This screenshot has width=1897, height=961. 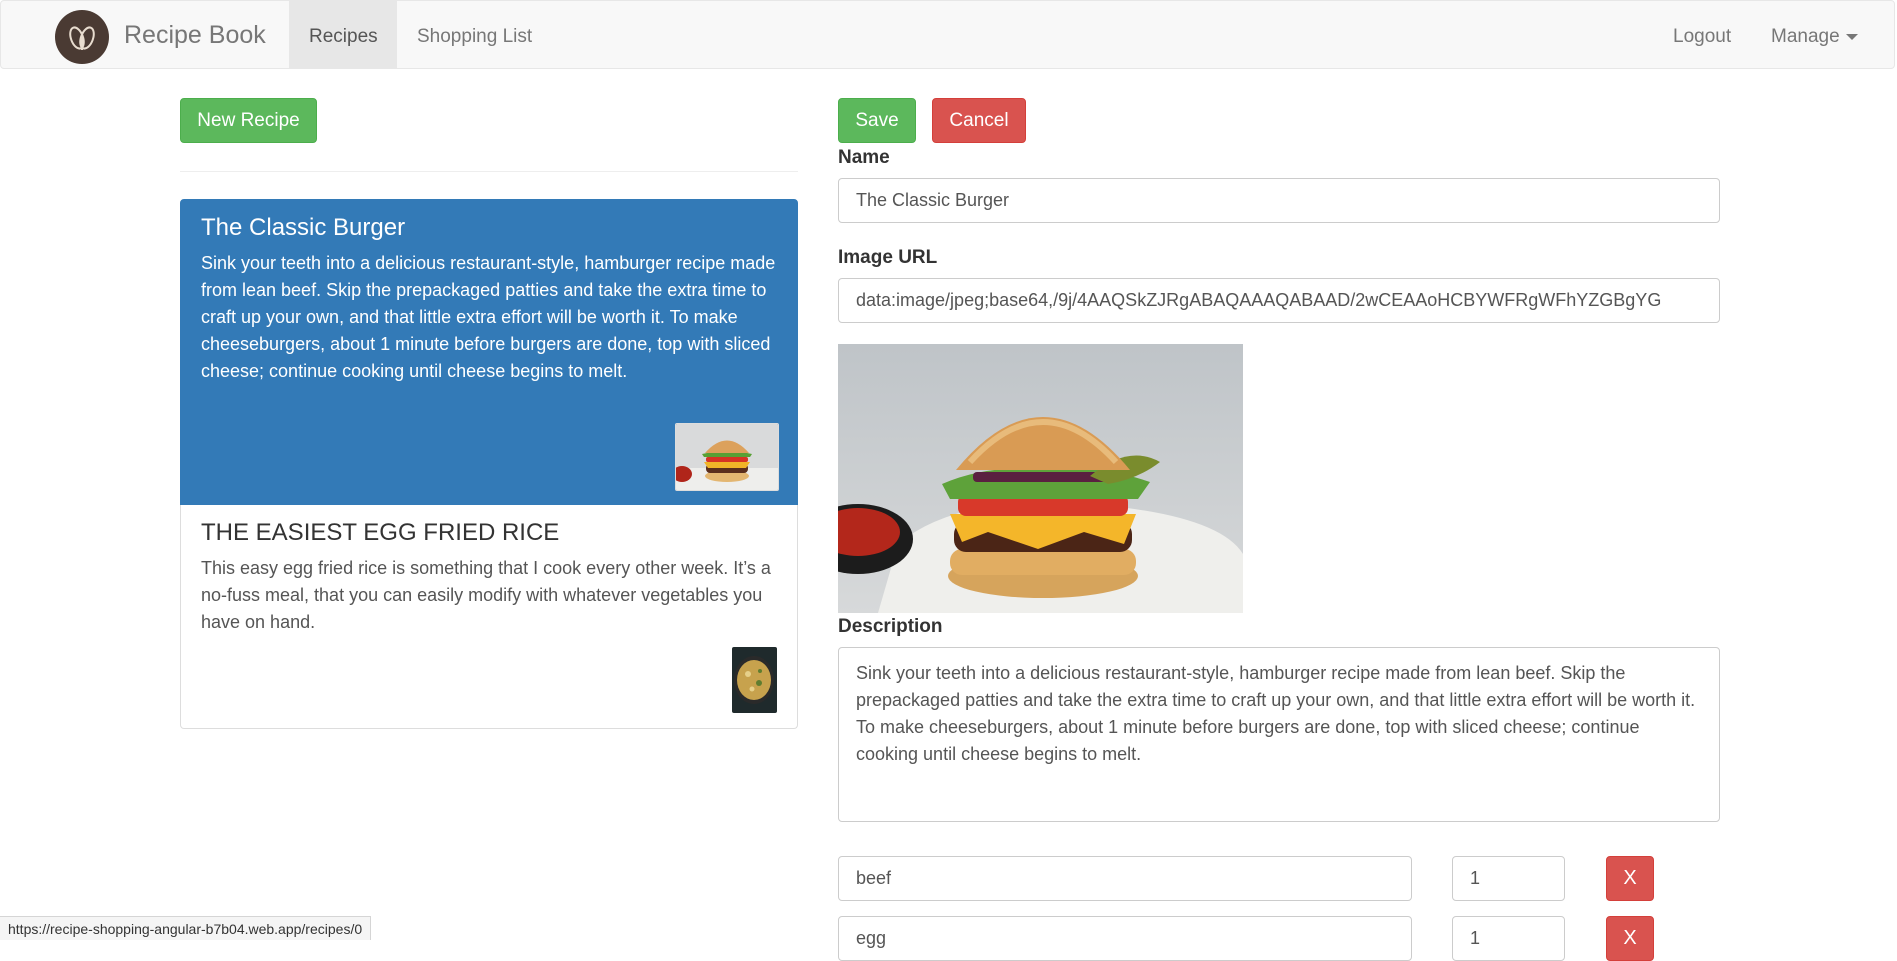 I want to click on ingredient-name-input: egg, so click(x=1125, y=938).